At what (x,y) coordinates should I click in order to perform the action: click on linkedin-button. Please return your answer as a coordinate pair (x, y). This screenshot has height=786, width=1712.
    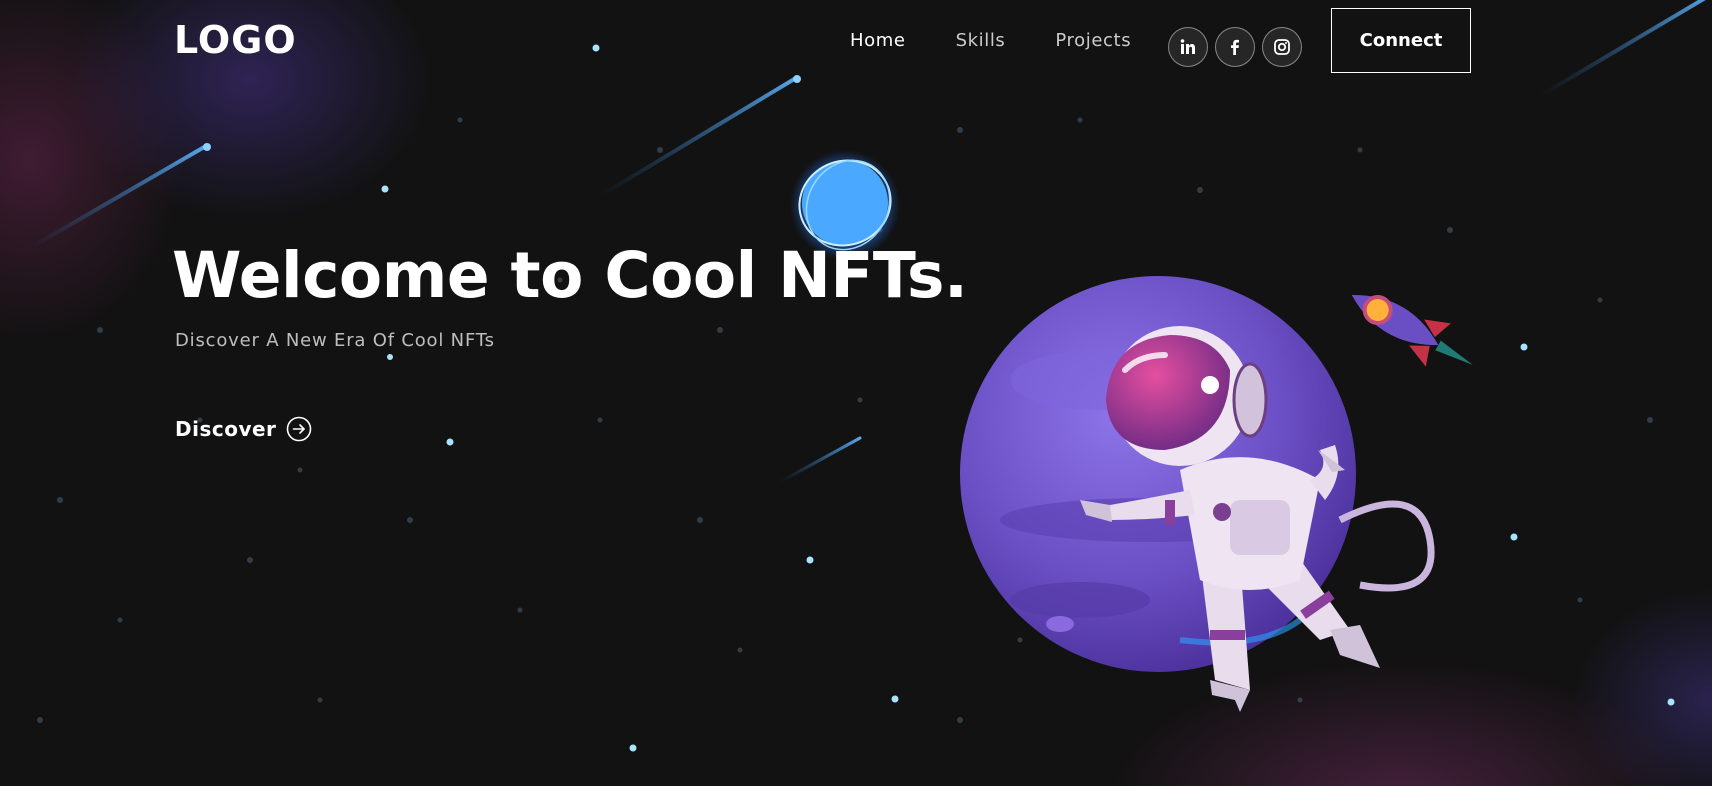
    Looking at the image, I should click on (1188, 47).